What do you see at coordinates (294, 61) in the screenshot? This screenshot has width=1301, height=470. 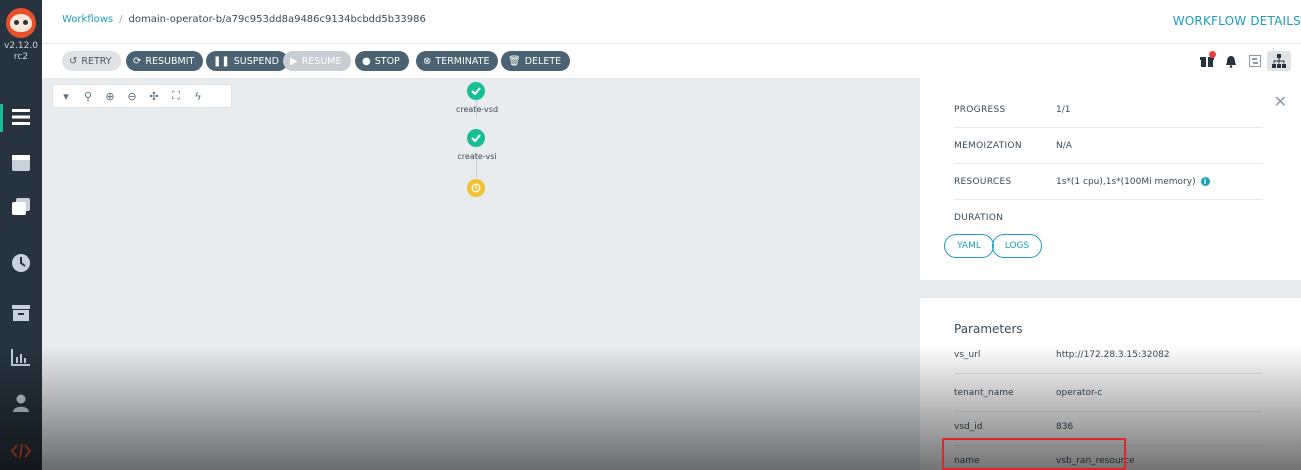 I see `play-icon: ▶` at bounding box center [294, 61].